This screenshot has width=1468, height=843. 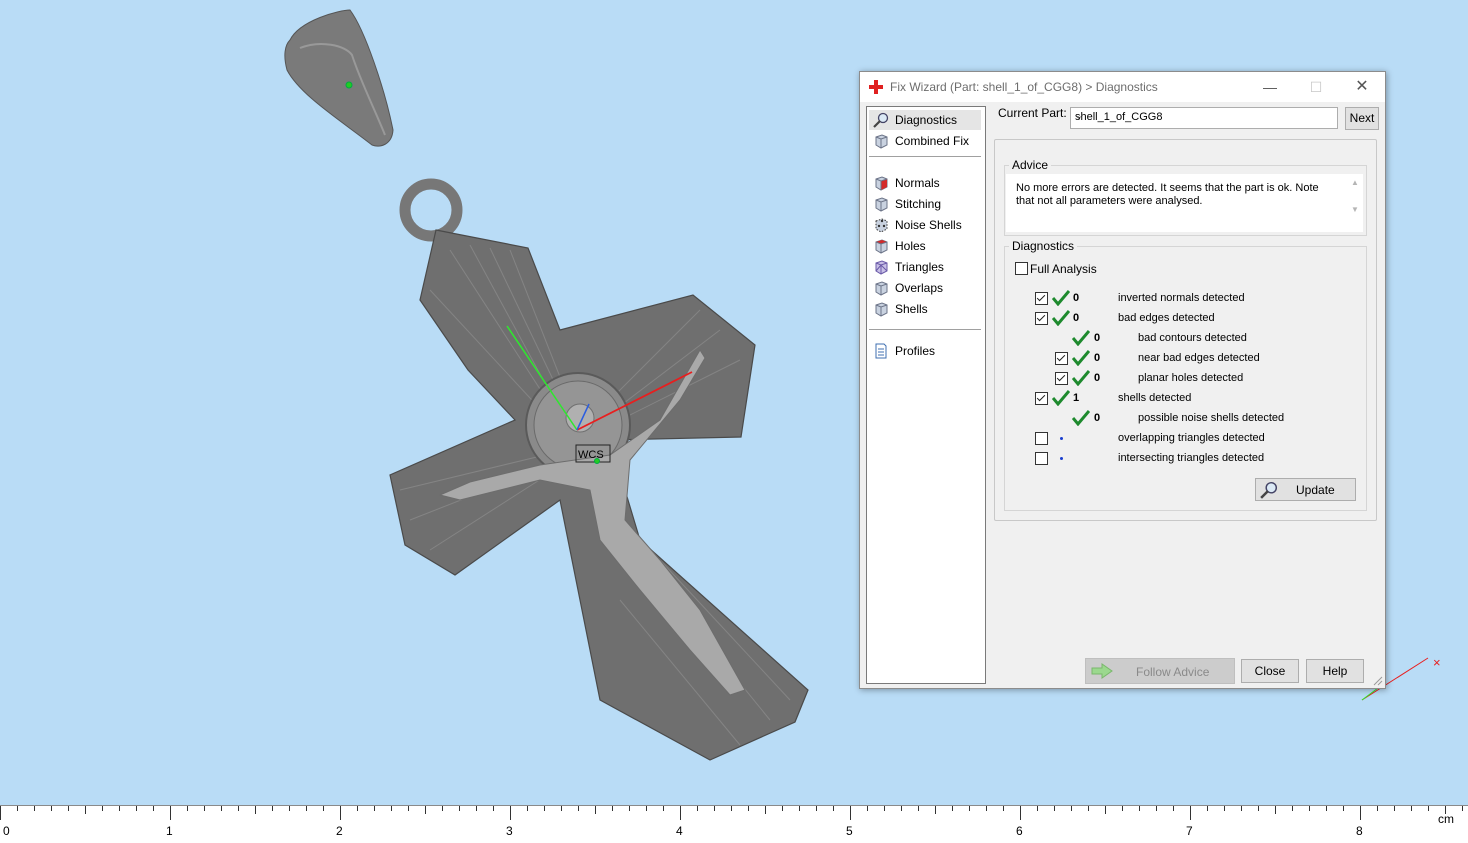 I want to click on diagnostics-title: Diagnostics, so click(x=1043, y=246).